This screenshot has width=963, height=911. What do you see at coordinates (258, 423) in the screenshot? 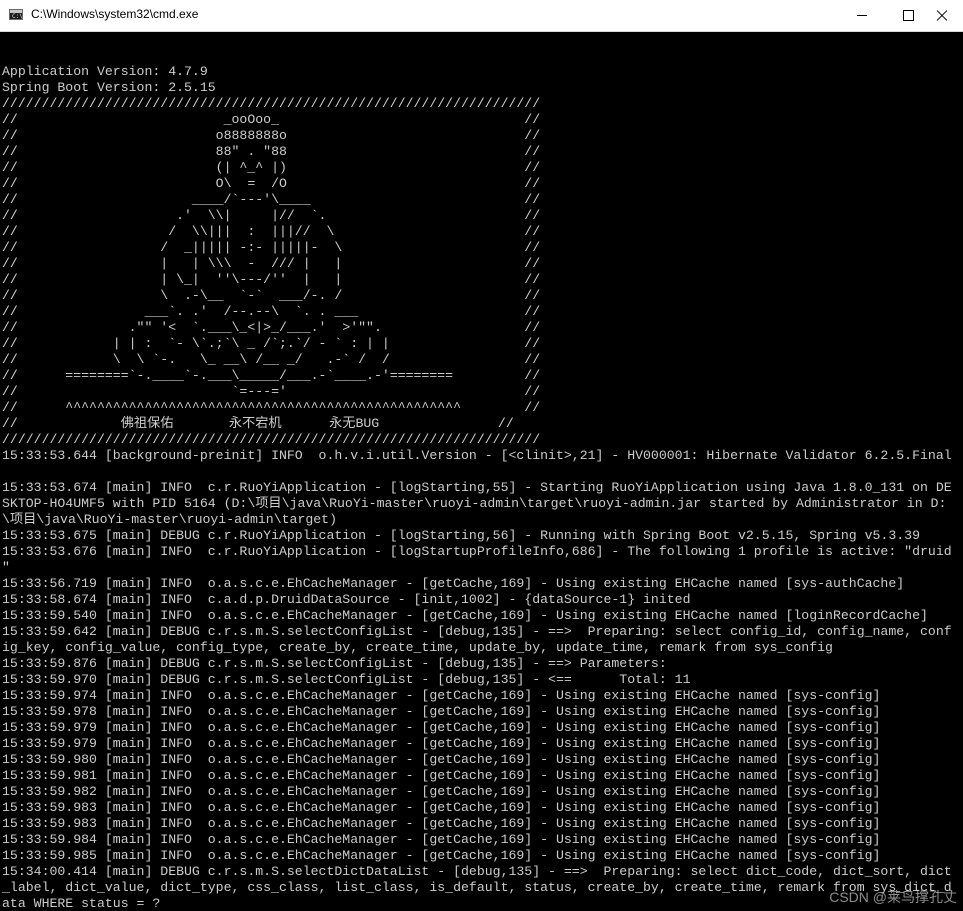
I see `console-line: // 佛祖保佑 永不宕机 永无BUG //` at bounding box center [258, 423].